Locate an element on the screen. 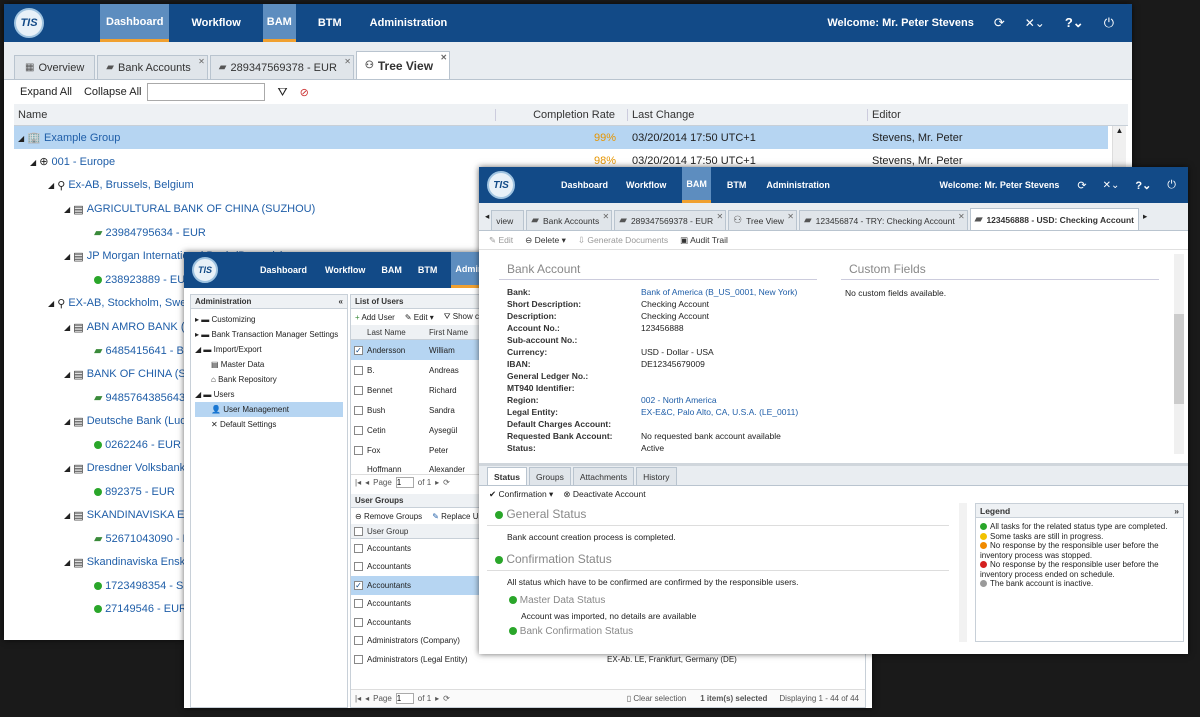 The image size is (1200, 717). tree-item-user-management: 👤 User Management is located at coordinates (269, 409).